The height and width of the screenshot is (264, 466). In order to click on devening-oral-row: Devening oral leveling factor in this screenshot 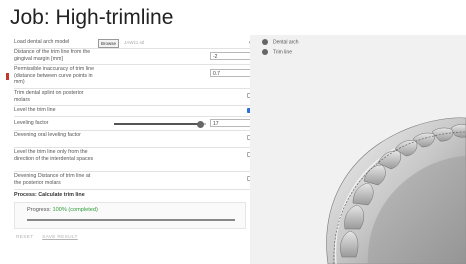, I will do `click(133, 139)`.